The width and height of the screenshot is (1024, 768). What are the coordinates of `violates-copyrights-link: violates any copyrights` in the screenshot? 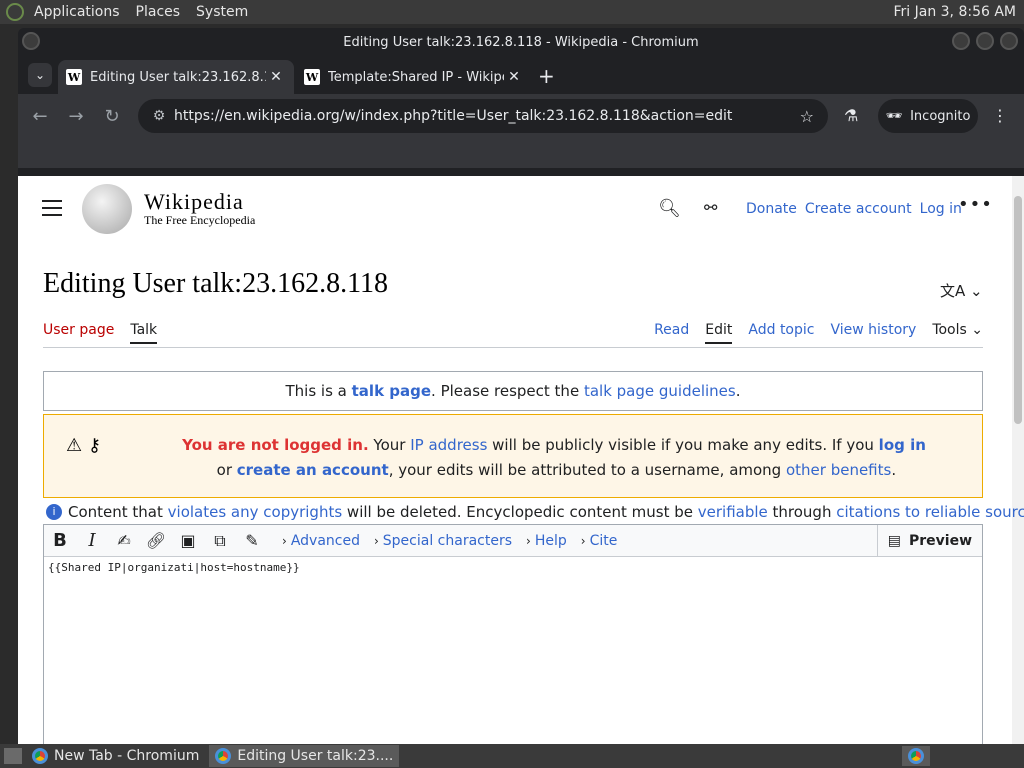 It's located at (255, 512).